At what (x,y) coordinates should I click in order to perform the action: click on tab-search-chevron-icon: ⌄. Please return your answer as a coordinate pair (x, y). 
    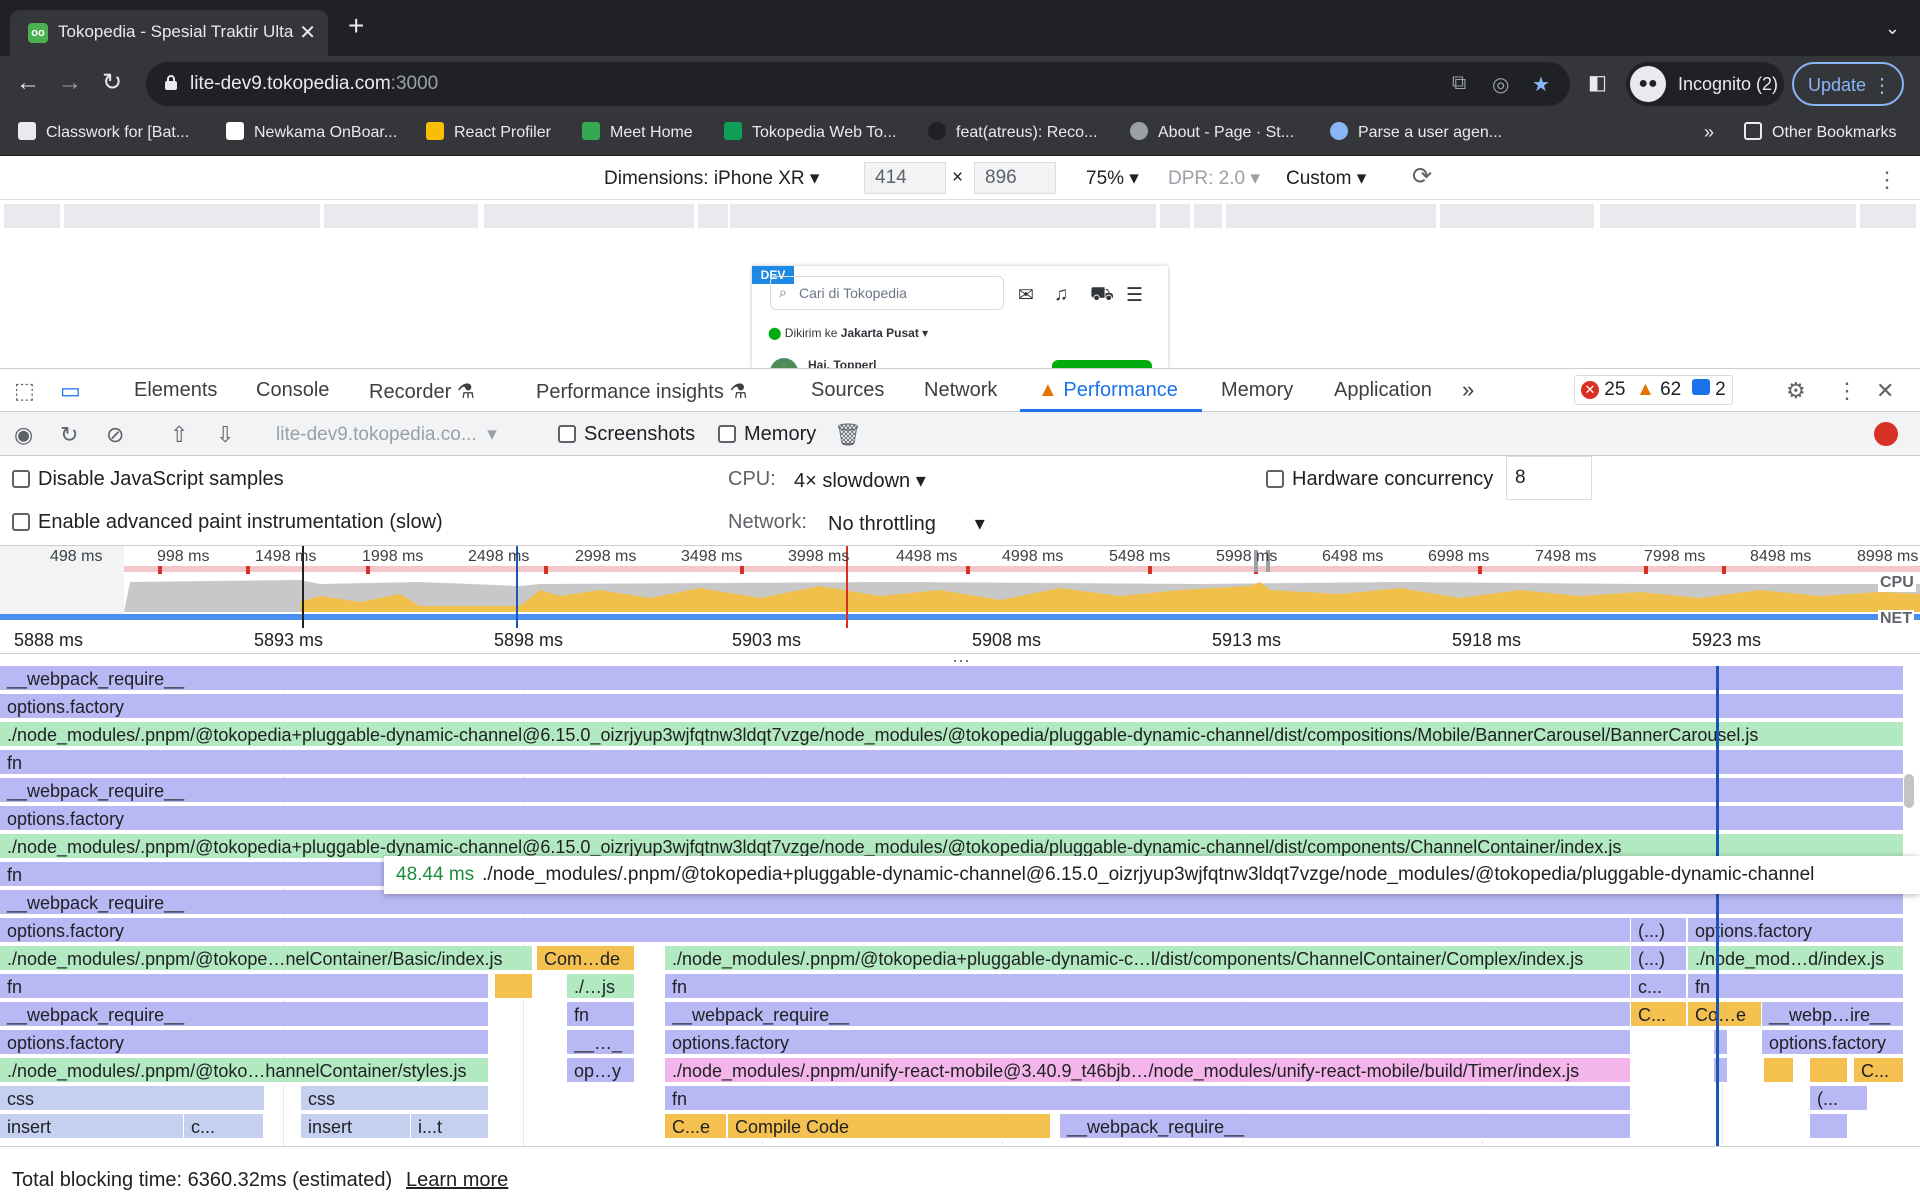
    Looking at the image, I should click on (1892, 28).